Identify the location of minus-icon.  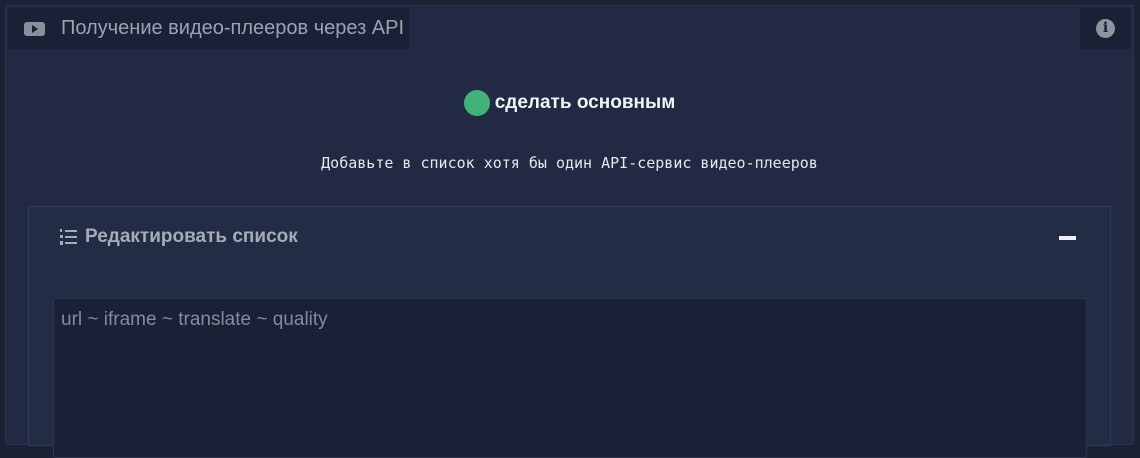
(1067, 238).